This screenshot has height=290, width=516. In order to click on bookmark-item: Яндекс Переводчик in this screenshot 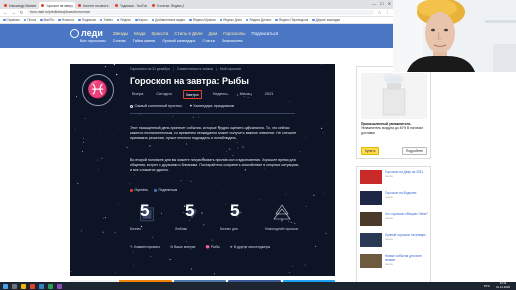, I will do `click(291, 20)`.